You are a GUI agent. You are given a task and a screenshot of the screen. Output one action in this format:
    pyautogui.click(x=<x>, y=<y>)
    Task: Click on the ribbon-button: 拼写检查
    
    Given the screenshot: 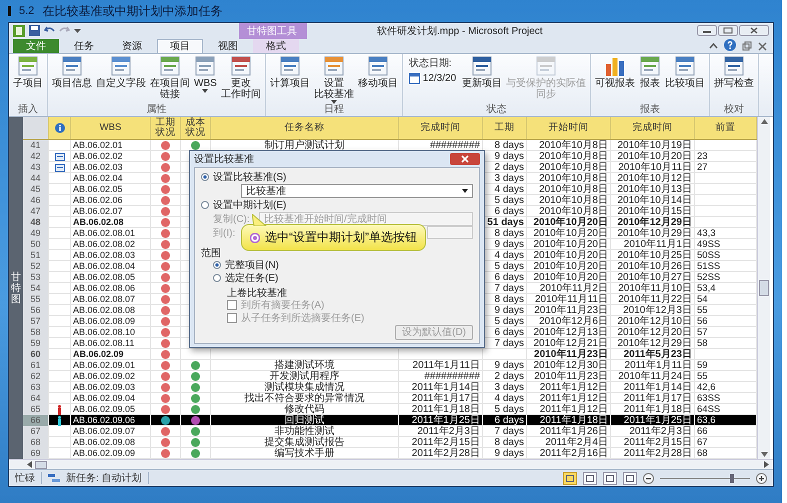 What is the action you would take?
    pyautogui.click(x=734, y=80)
    